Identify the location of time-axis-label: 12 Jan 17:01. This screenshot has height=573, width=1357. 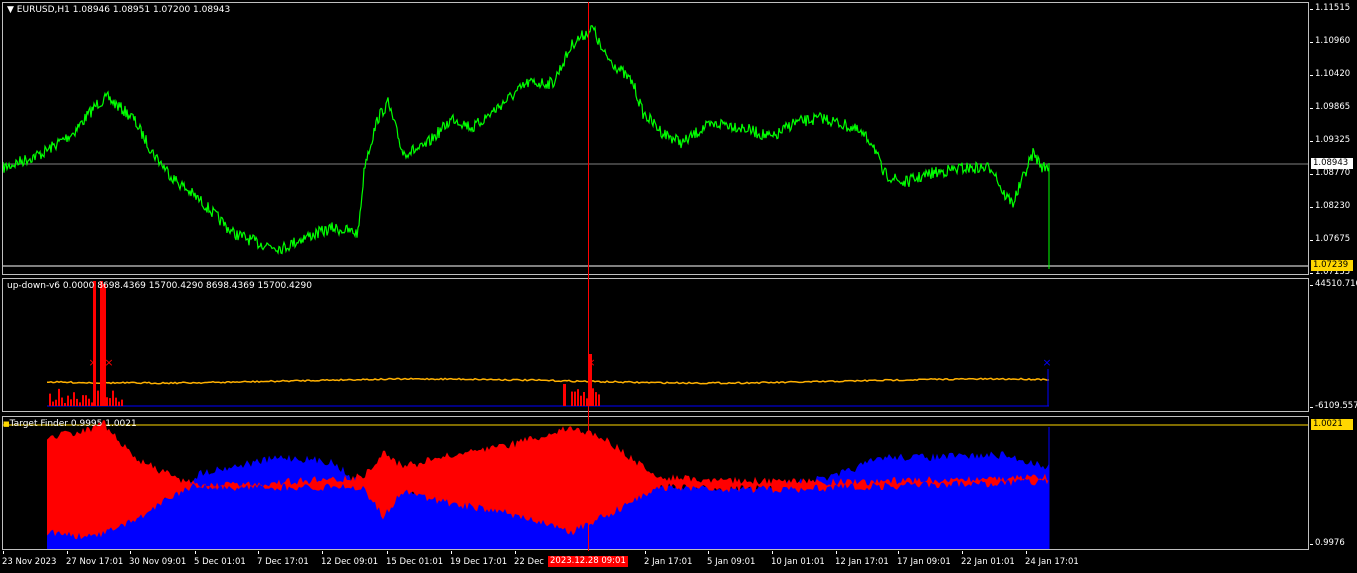
(862, 562).